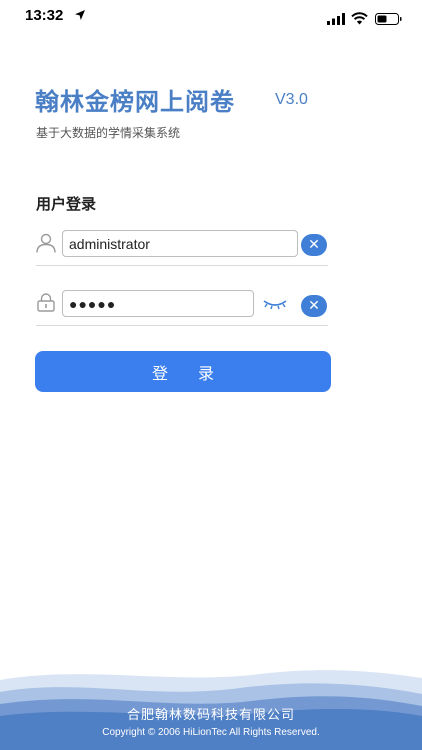  Describe the element at coordinates (359, 18) in the screenshot. I see `wifi-icon` at that location.